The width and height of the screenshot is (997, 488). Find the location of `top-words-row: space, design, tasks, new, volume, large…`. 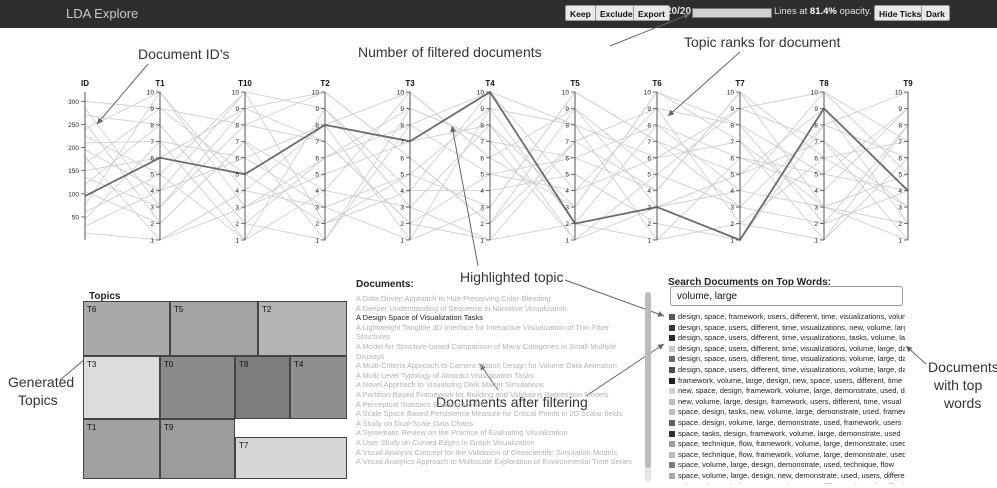

top-words-row: space, design, tasks, new, volume, large… is located at coordinates (787, 412).